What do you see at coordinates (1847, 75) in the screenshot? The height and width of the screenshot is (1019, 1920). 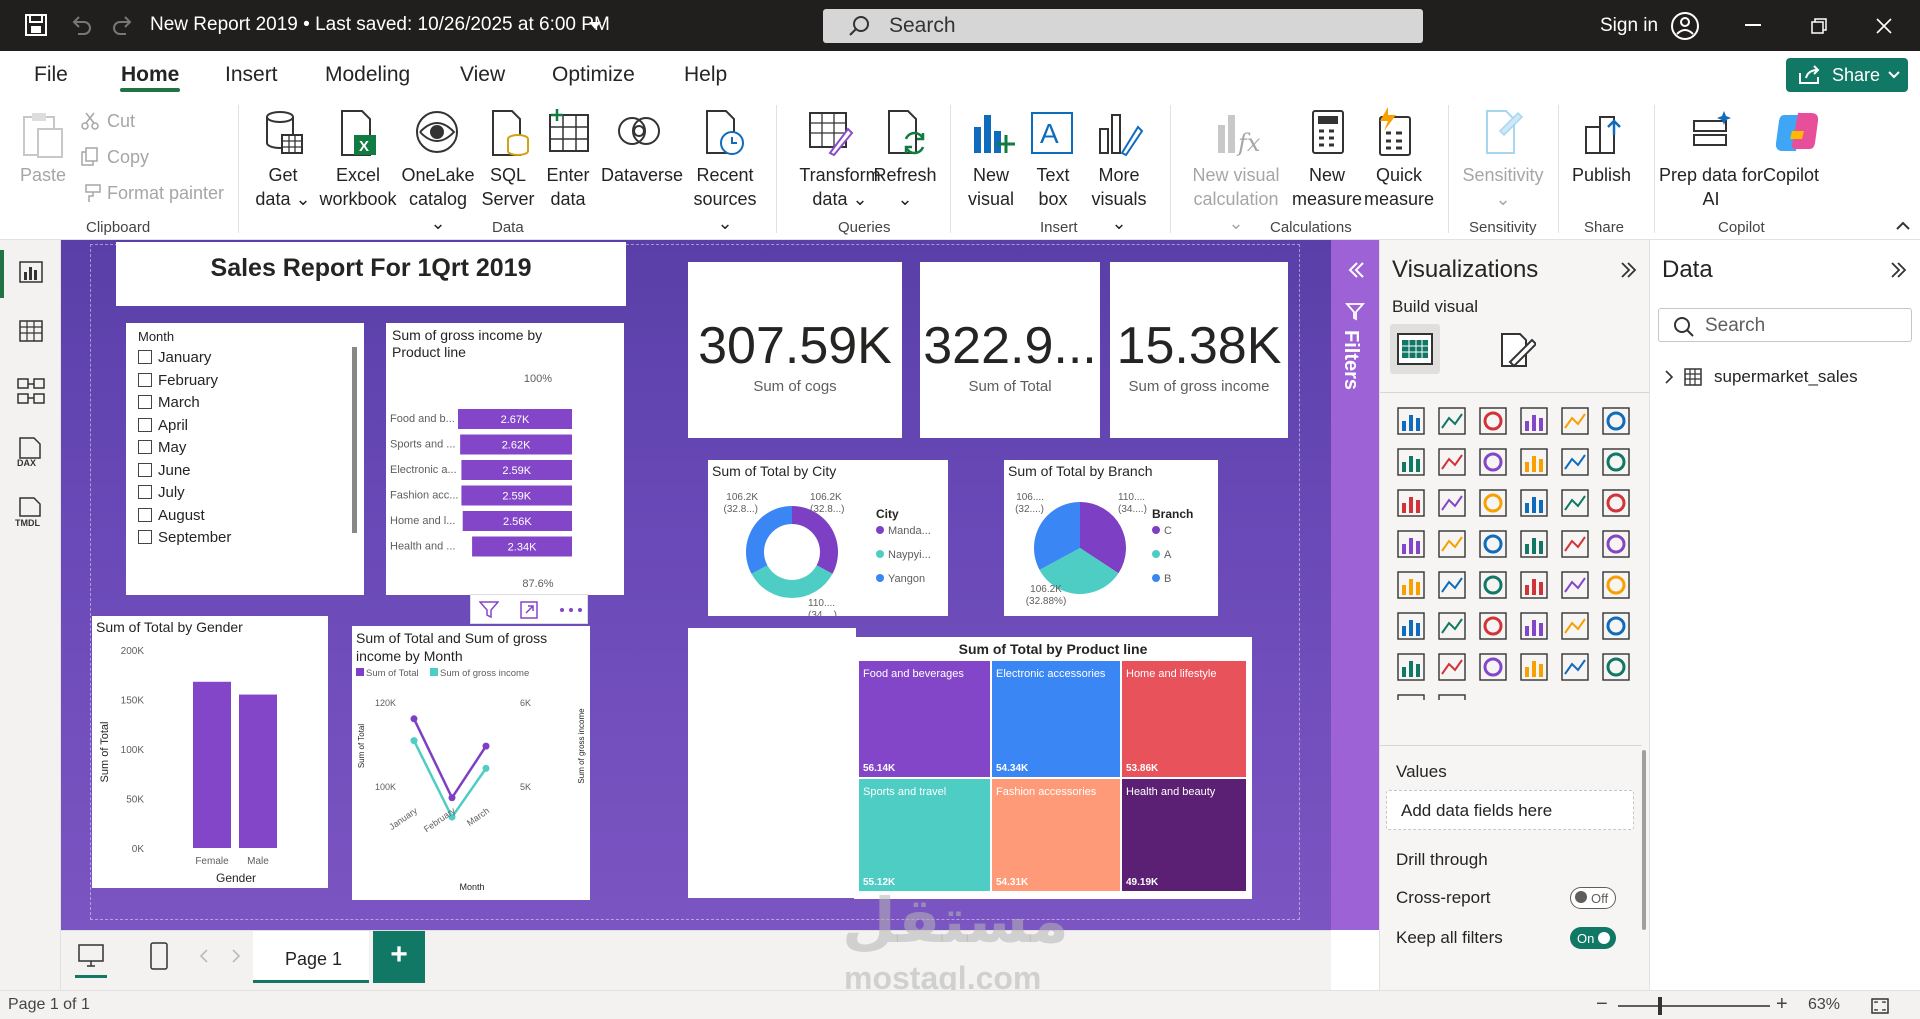 I see `share-button: Share` at bounding box center [1847, 75].